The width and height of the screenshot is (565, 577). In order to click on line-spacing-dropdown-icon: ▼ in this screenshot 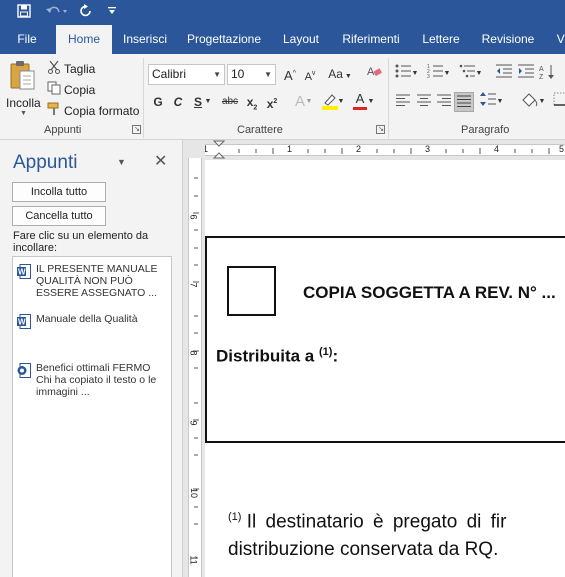, I will do `click(500, 102)`.